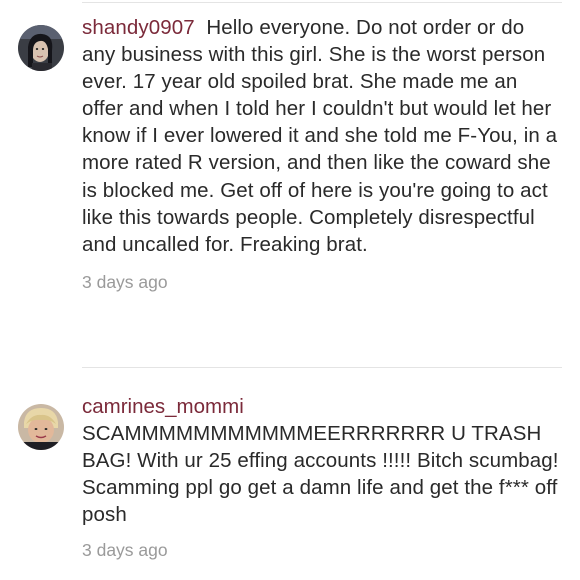  I want to click on top-divider, so click(322, 2).